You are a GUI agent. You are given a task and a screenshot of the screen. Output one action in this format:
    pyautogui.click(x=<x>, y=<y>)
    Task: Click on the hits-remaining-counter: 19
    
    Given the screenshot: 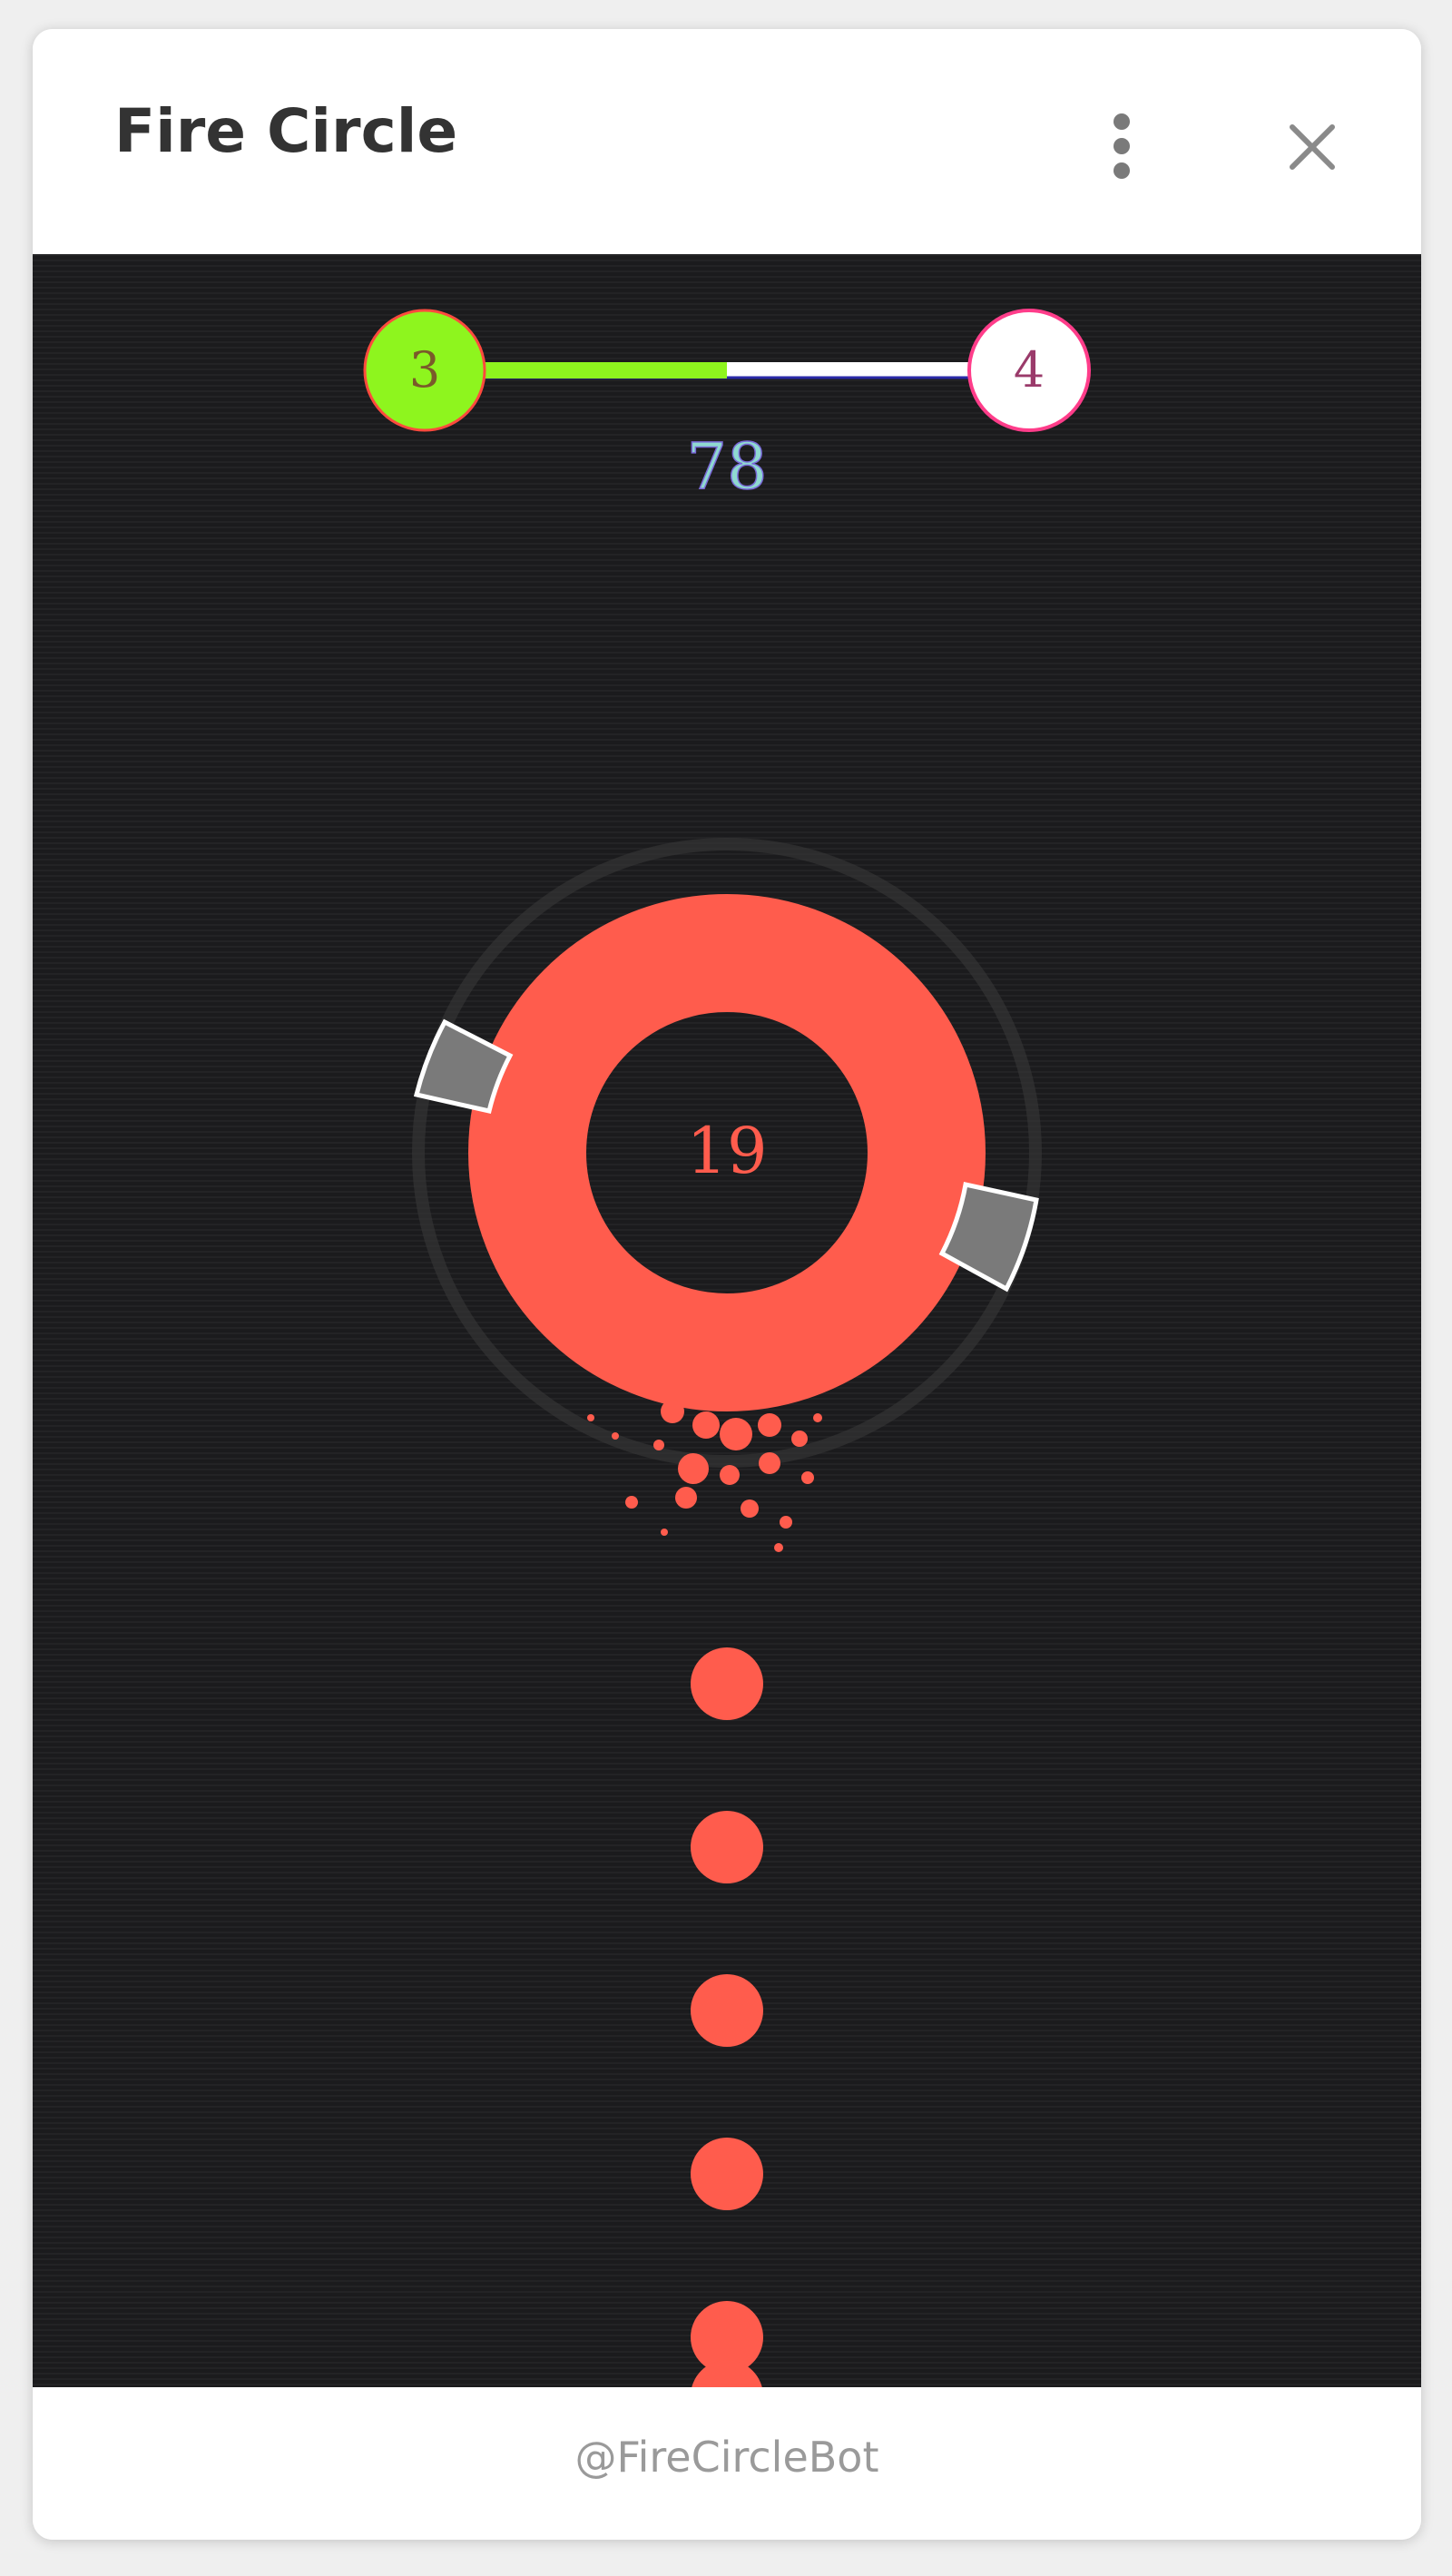 What is the action you would take?
    pyautogui.click(x=726, y=1151)
    